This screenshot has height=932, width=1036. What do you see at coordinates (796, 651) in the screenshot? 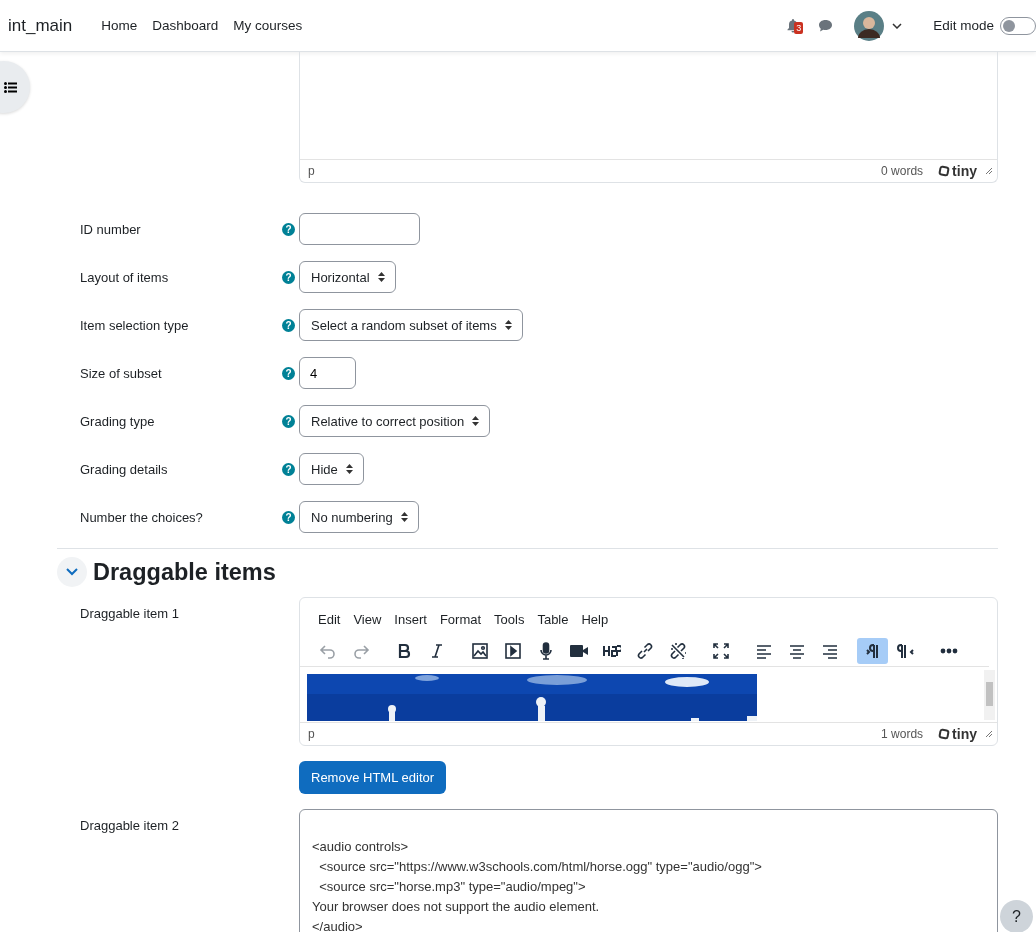
I see `align-center-icon` at bounding box center [796, 651].